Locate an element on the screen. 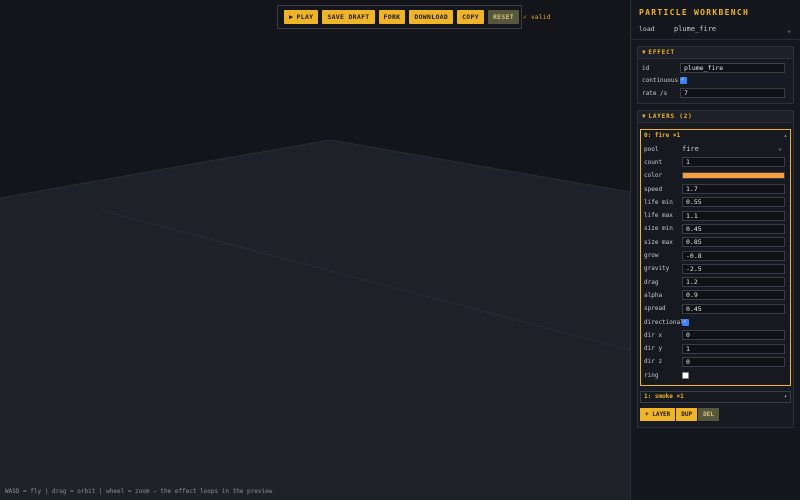 This screenshot has width=800, height=500. layer-field-row: grow -0.8 is located at coordinates (715, 255).